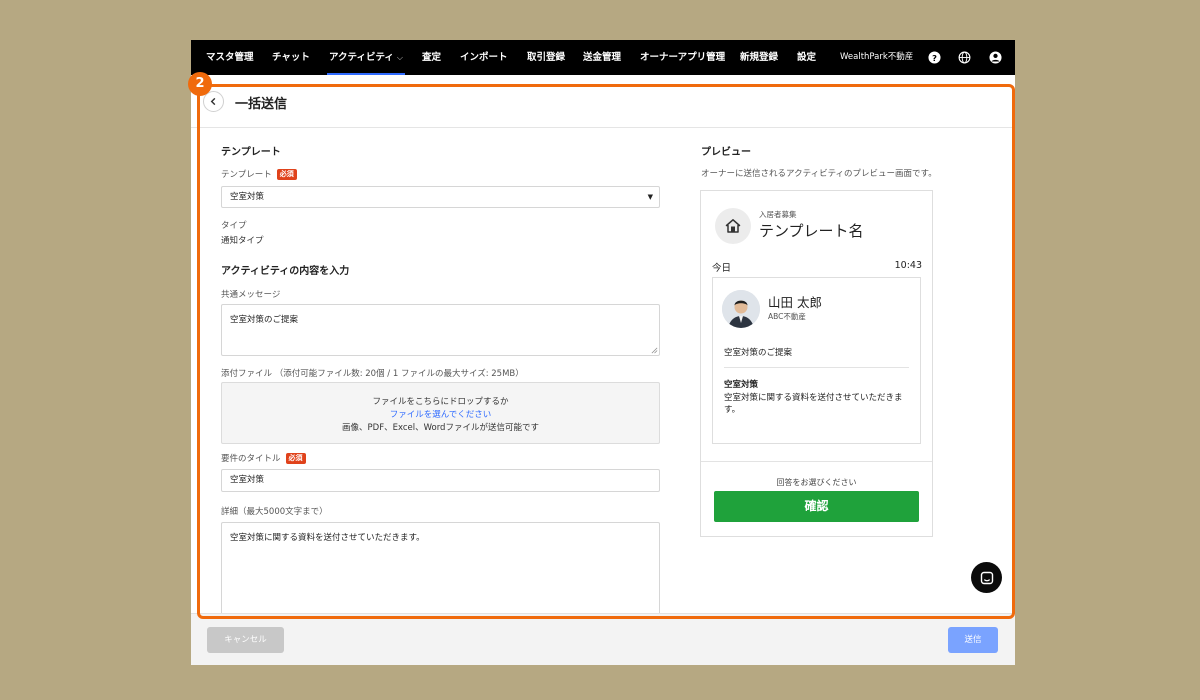  I want to click on common-message-textarea: 空室対策のご提案, so click(440, 330).